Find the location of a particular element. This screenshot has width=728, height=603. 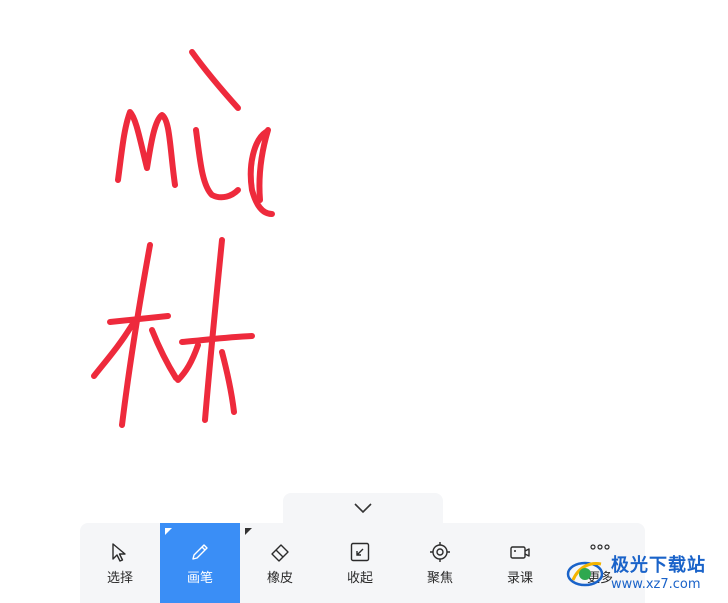

tool-label: 橡皮 is located at coordinates (279, 578).